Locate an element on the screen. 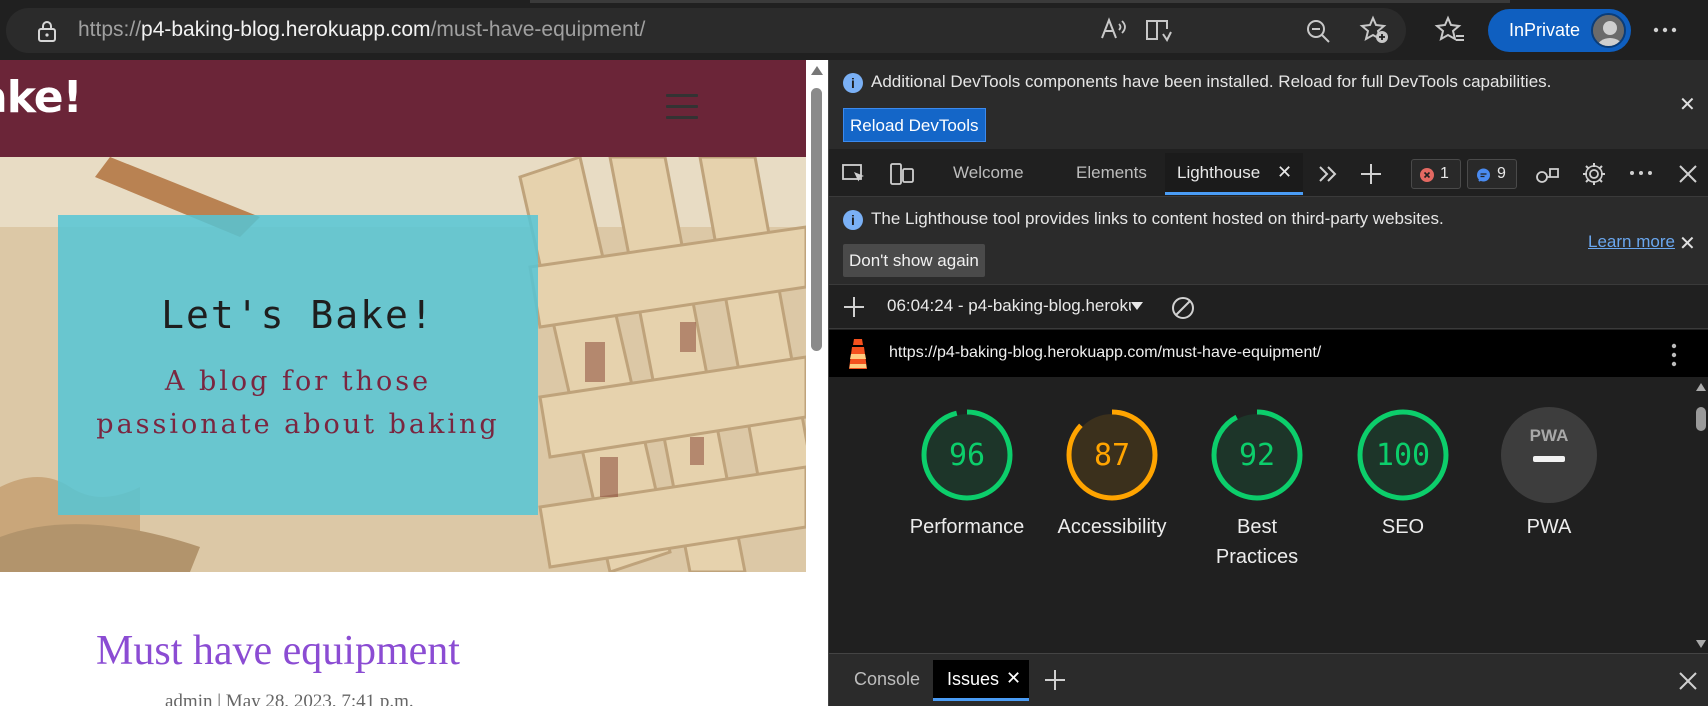  pwa-badge-text: PWA is located at coordinates (1549, 435).